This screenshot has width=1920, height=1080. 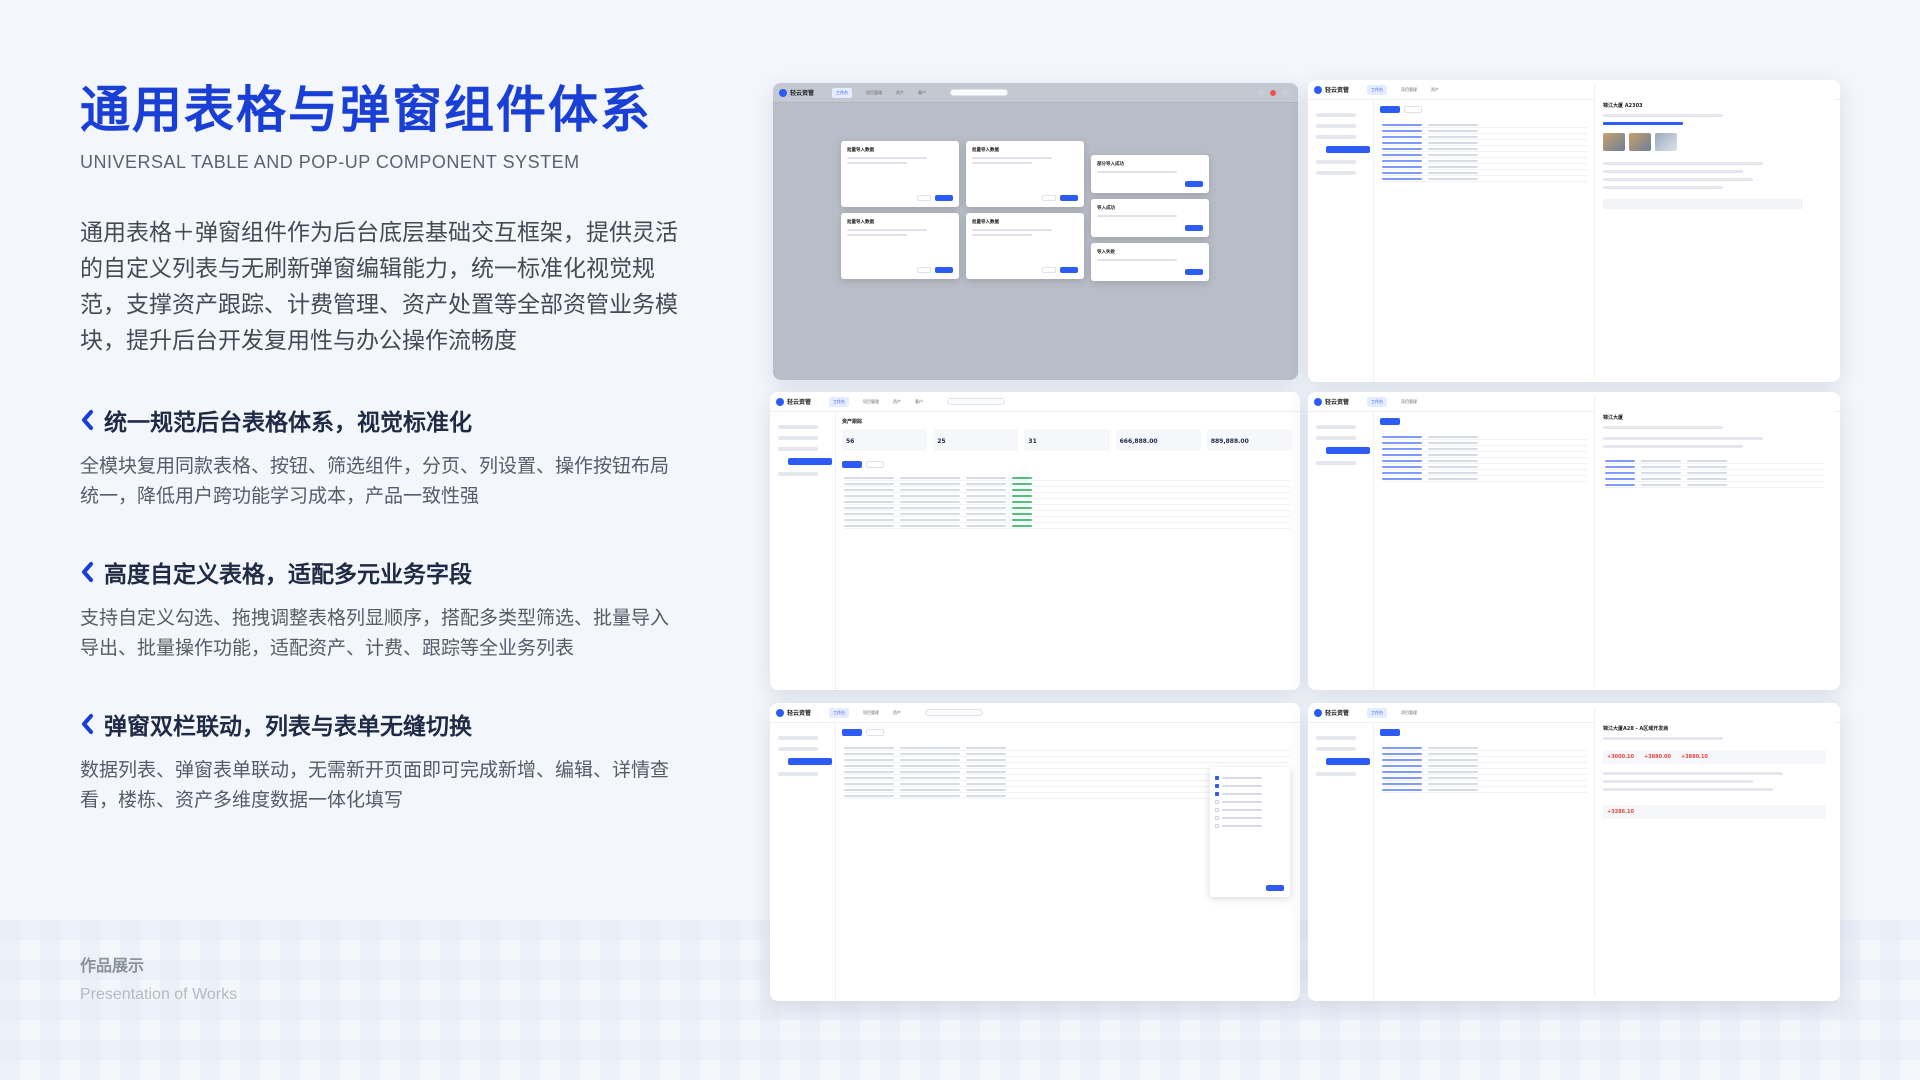 What do you see at coordinates (1714, 541) in the screenshot?
I see `detail-drawer: 锦江大厦` at bounding box center [1714, 541].